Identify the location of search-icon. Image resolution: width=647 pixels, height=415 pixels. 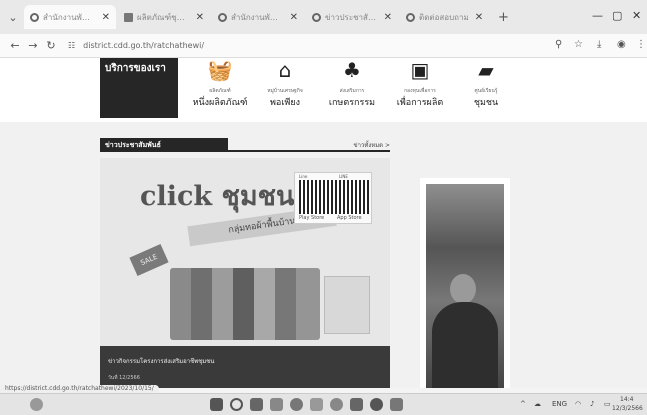
(236, 404).